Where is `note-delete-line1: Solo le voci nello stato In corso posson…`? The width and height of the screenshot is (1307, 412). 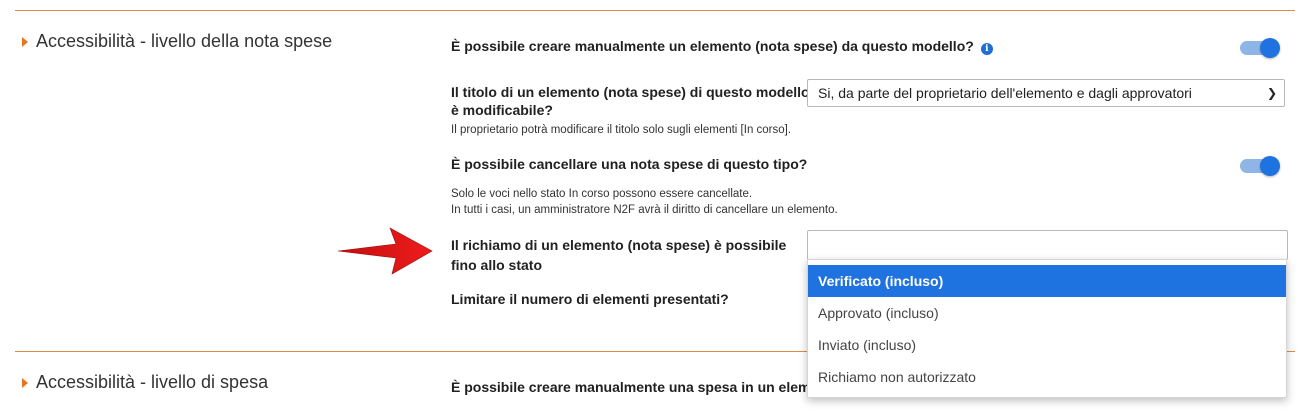 note-delete-line1: Solo le voci nello stato In corso posson… is located at coordinates (602, 194).